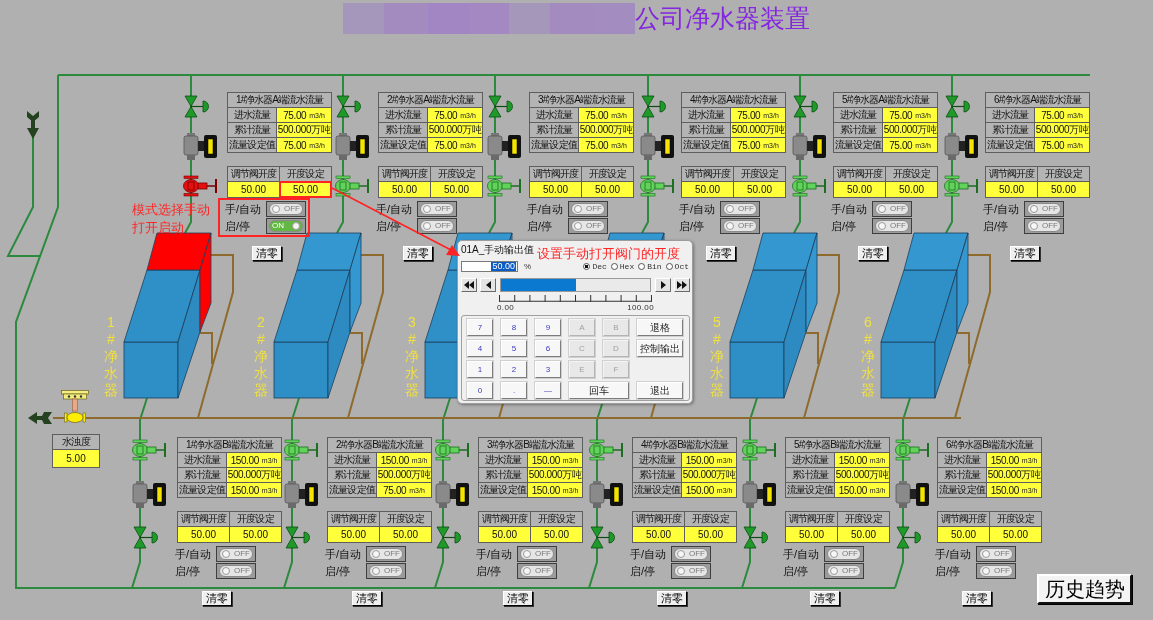 This screenshot has width=1153, height=620. Describe the element at coordinates (548, 328) in the screenshot. I see `keypad-key: 9` at that location.